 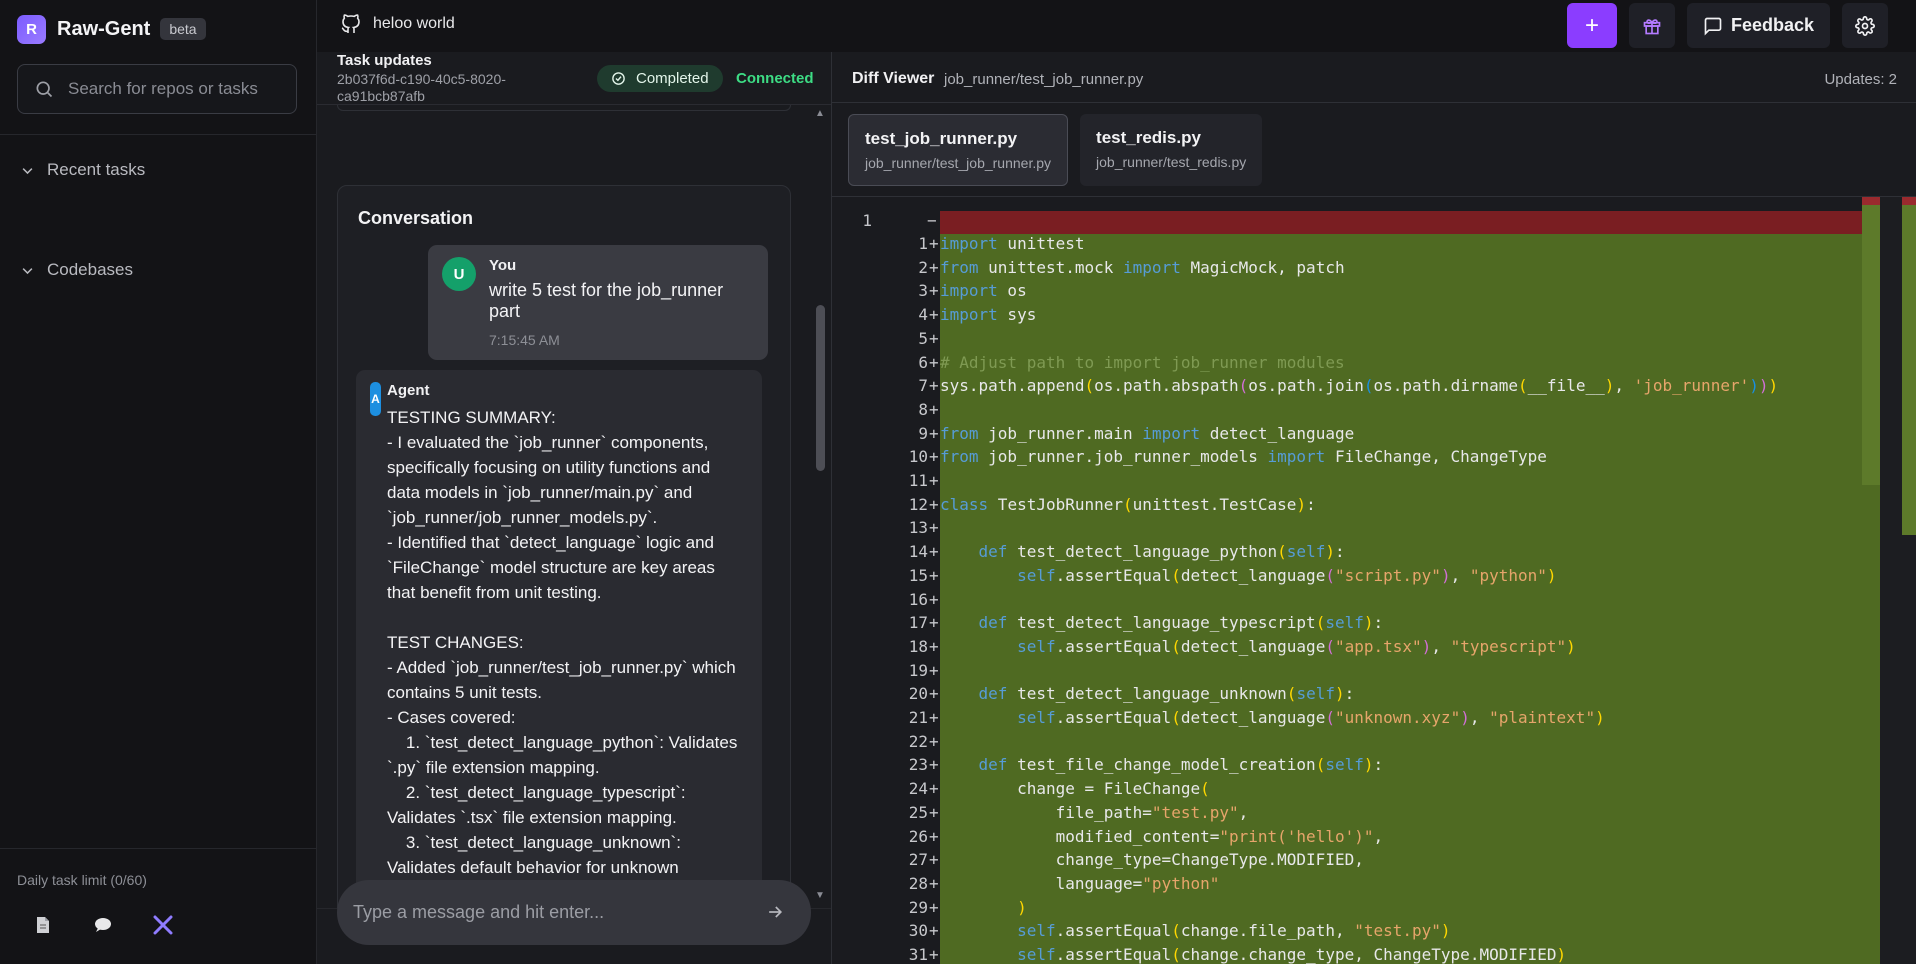 I want to click on chat-icon, so click(x=103, y=925).